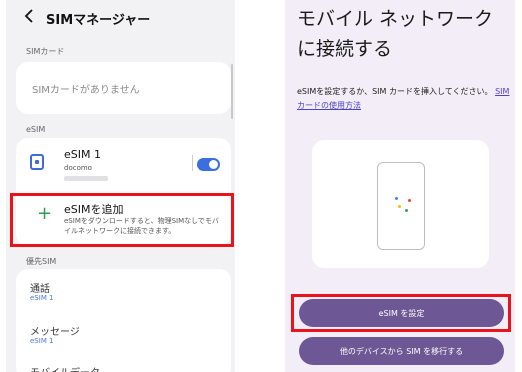 The height and width of the screenshot is (372, 522). I want to click on page-title: モバイル ネットワークに接続する, so click(395, 34).